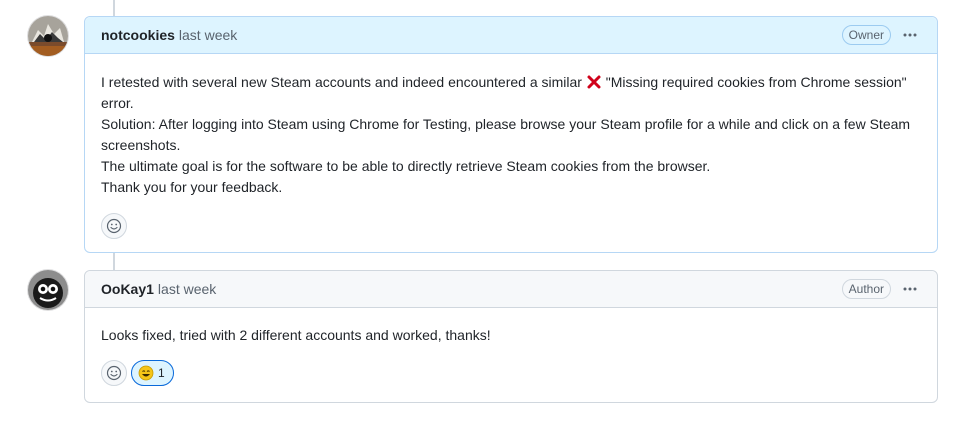  What do you see at coordinates (138, 35) in the screenshot?
I see `comment-author: notcookies` at bounding box center [138, 35].